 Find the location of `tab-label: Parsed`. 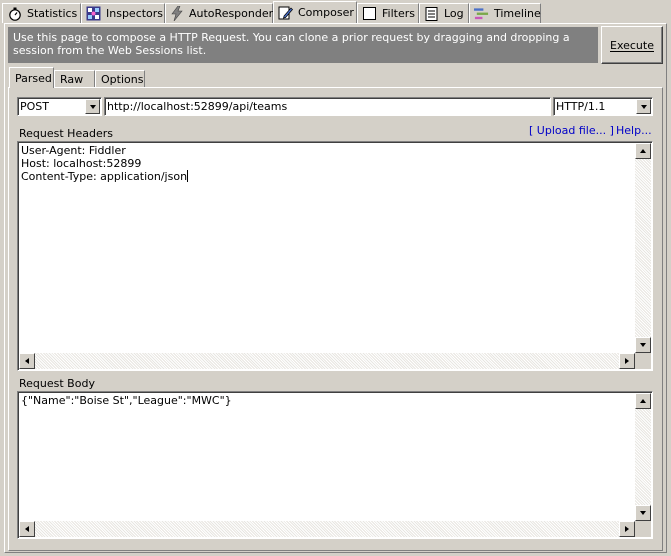

tab-label: Parsed is located at coordinates (33, 78).